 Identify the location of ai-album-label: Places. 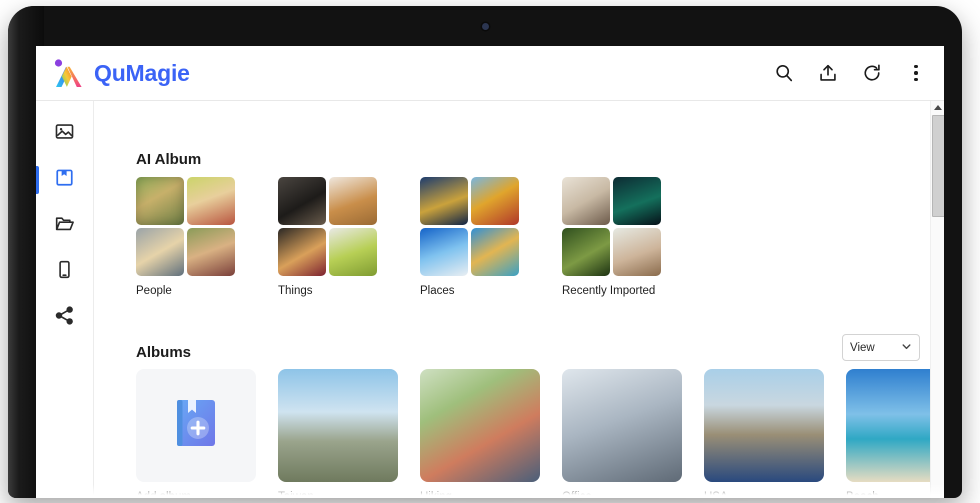
(437, 291).